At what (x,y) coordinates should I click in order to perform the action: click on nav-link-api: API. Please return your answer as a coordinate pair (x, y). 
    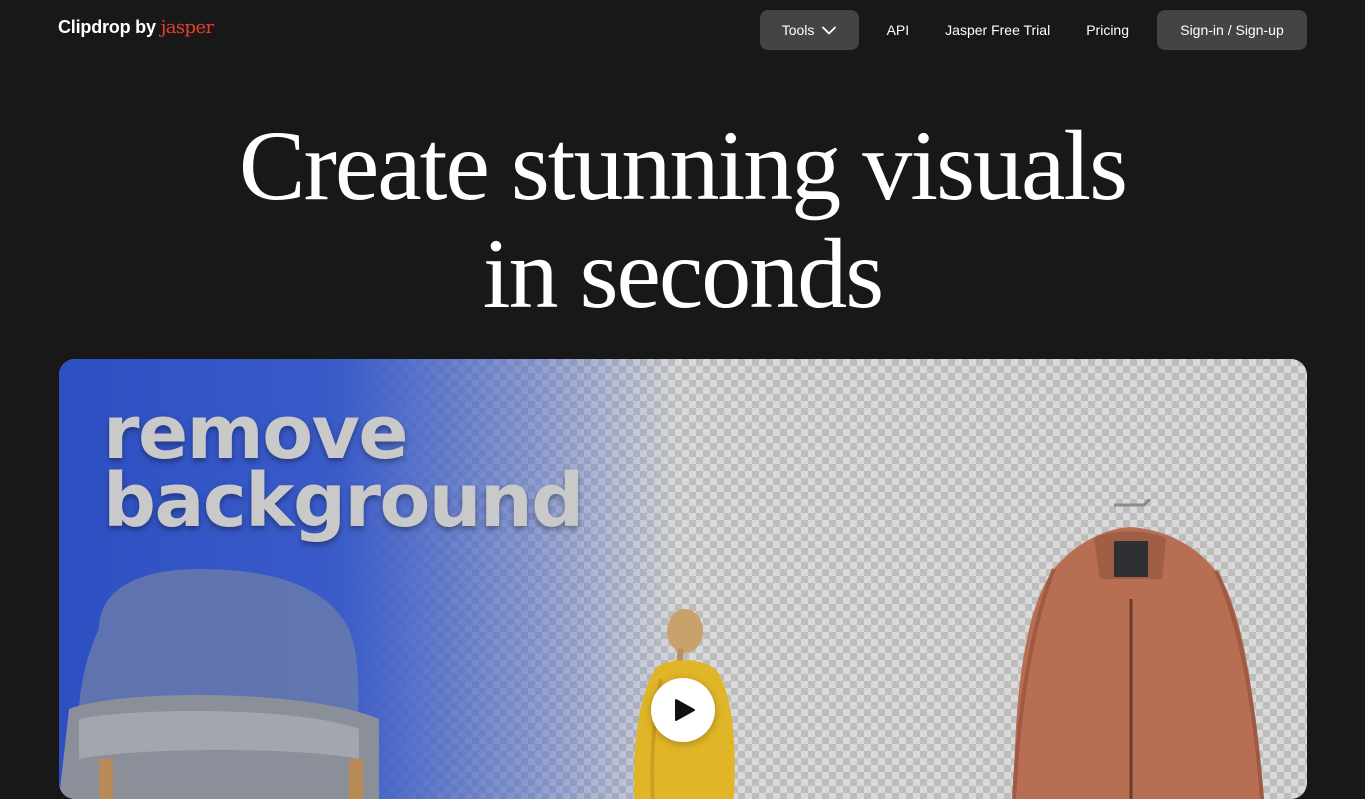
    Looking at the image, I should click on (898, 30).